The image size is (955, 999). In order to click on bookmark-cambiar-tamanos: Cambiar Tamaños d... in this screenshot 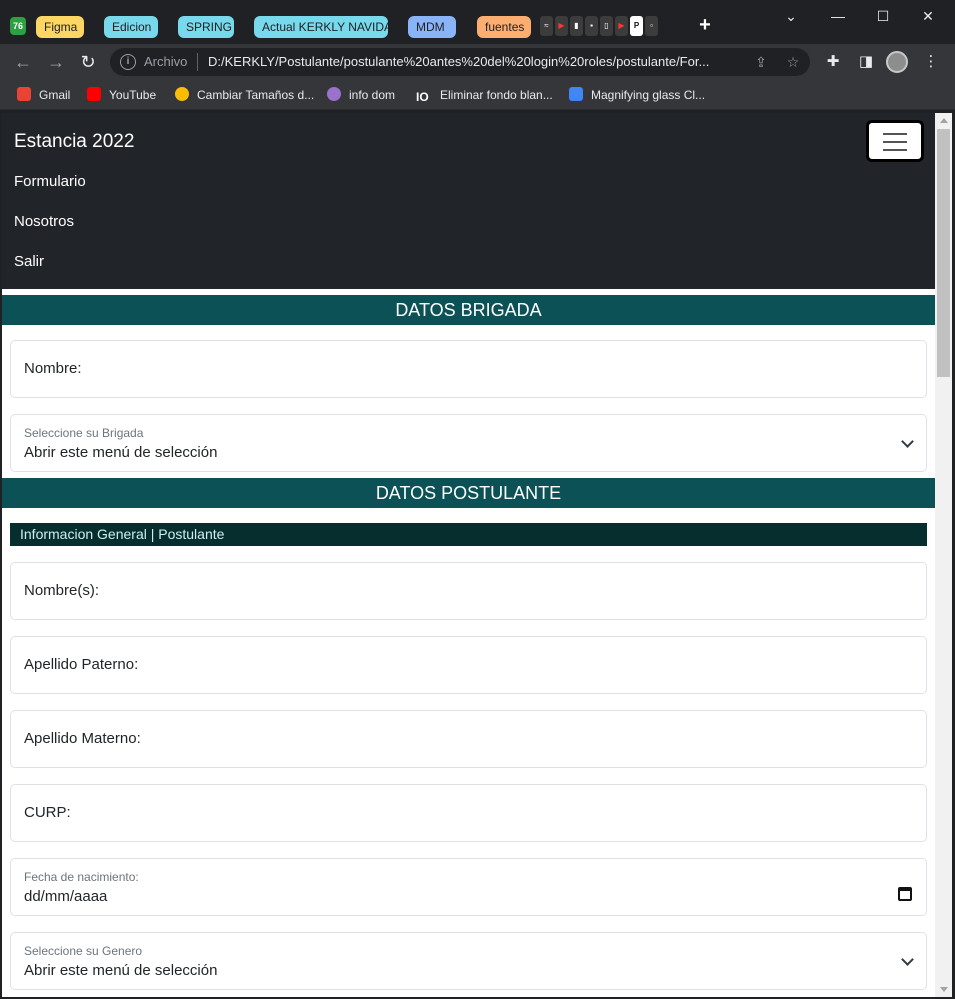, I will do `click(244, 95)`.